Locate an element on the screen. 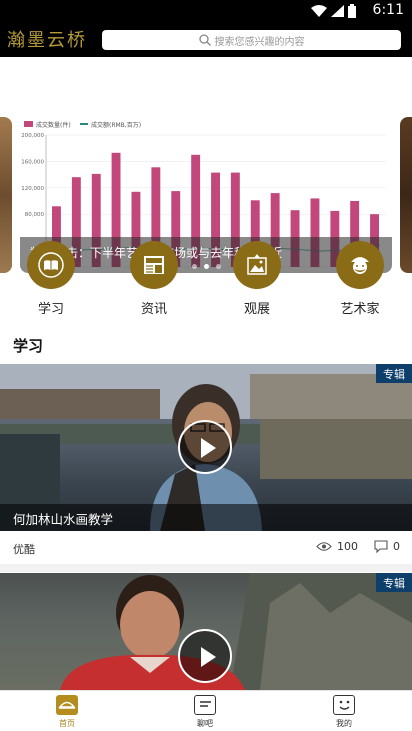 This screenshot has height=731, width=412. category-study-circle is located at coordinates (51, 265).